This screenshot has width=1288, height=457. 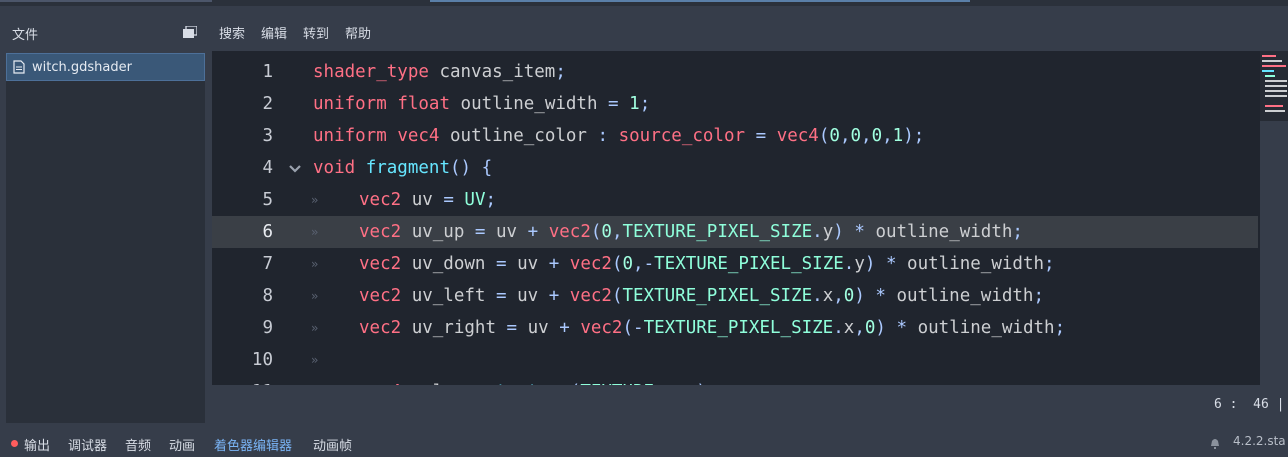 I want to click on line-number: 6, so click(x=242, y=232).